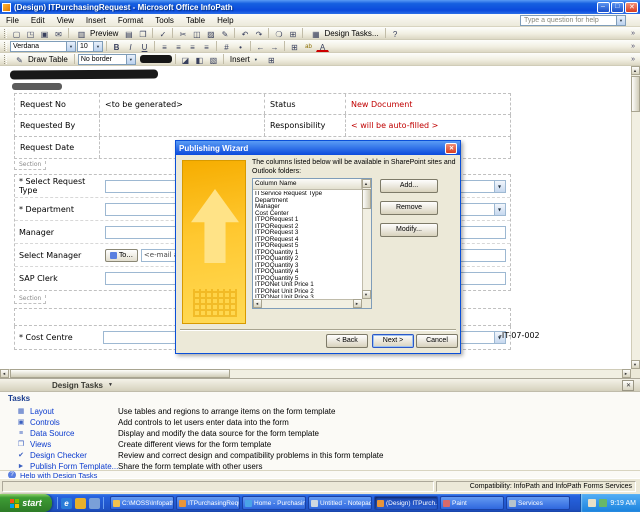  What do you see at coordinates (245, 59) in the screenshot?
I see `insert-menu-button: Insert` at bounding box center [245, 59].